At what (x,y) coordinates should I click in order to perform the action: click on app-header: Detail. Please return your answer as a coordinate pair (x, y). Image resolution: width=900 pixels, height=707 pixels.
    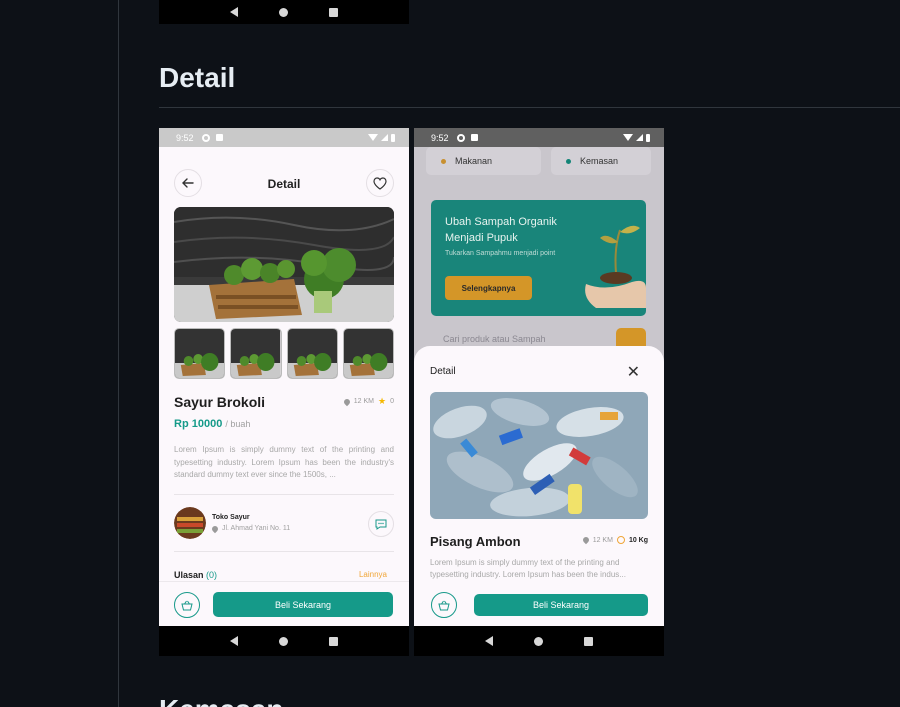
    Looking at the image, I should click on (284, 183).